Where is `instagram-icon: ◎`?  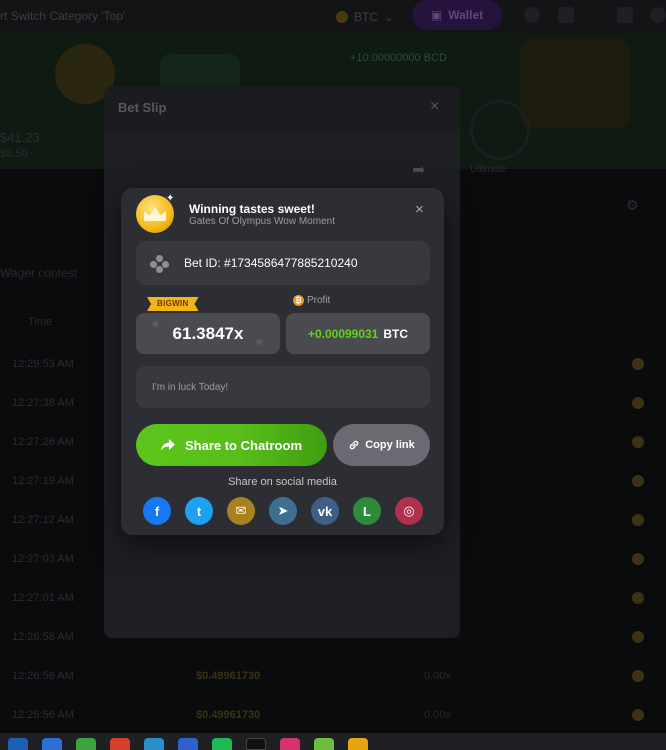
instagram-icon: ◎ is located at coordinates (409, 511).